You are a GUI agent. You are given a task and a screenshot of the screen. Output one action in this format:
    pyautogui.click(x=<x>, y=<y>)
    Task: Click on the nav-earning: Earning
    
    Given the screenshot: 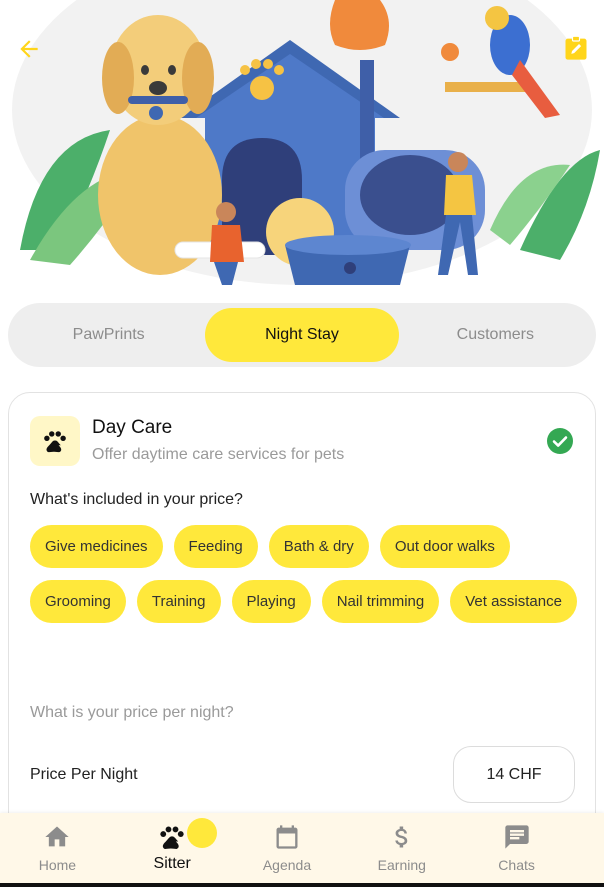 What is the action you would take?
    pyautogui.click(x=401, y=850)
    